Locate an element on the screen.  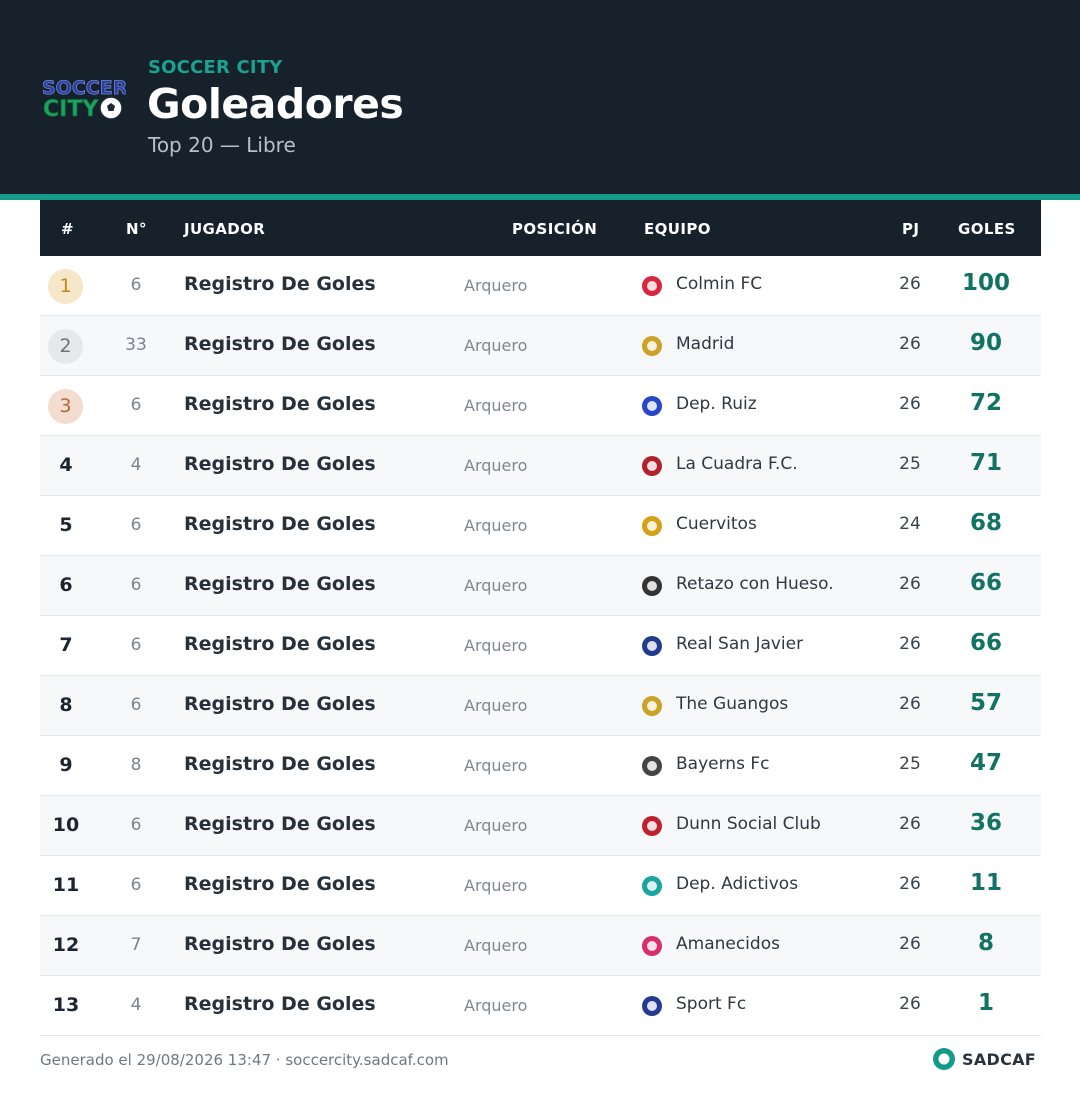
goals-cell: 1 is located at coordinates (985, 1003).